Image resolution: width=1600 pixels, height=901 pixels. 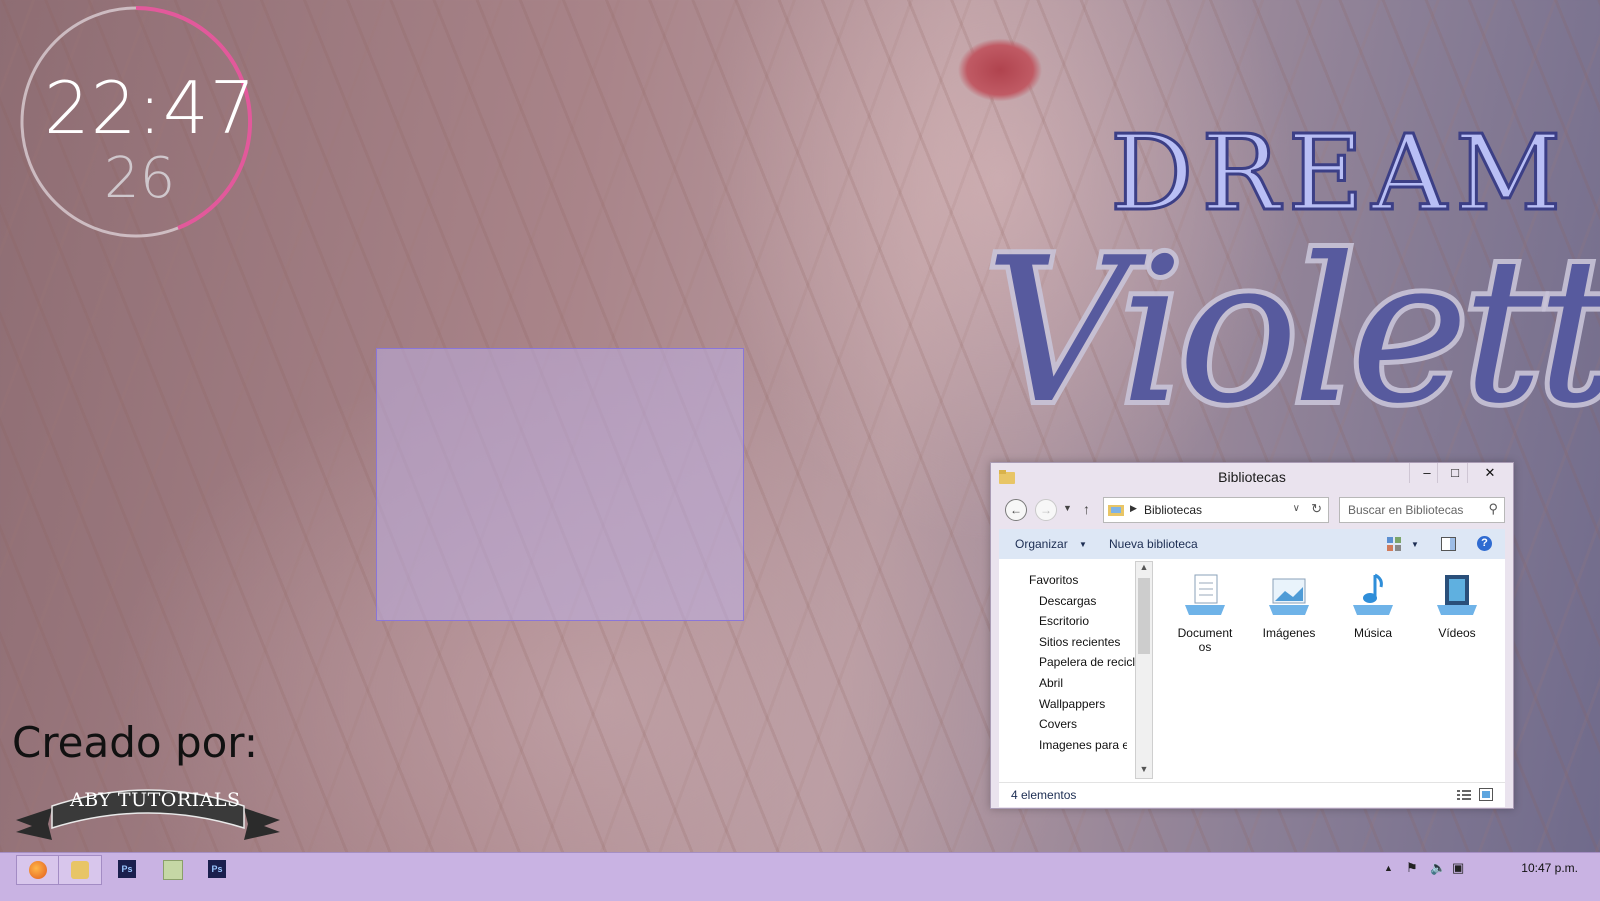 What do you see at coordinates (173, 870) in the screenshot?
I see `notepad-icon` at bounding box center [173, 870].